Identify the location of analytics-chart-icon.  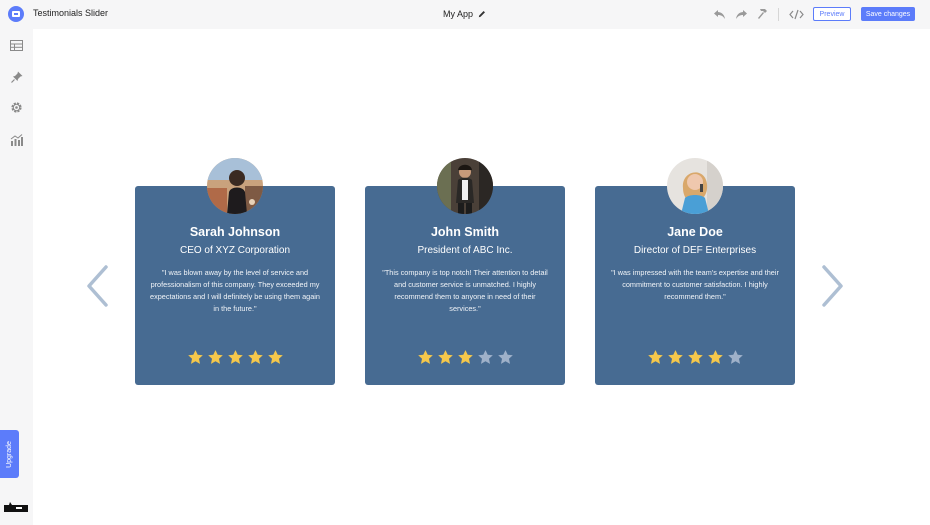
(16, 139).